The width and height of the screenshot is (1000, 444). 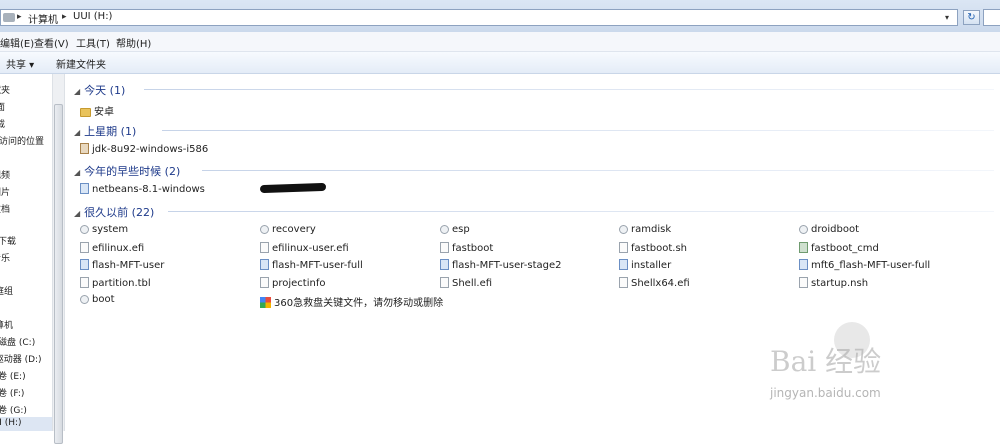 What do you see at coordinates (299, 283) in the screenshot?
I see `file-name: projectinfo` at bounding box center [299, 283].